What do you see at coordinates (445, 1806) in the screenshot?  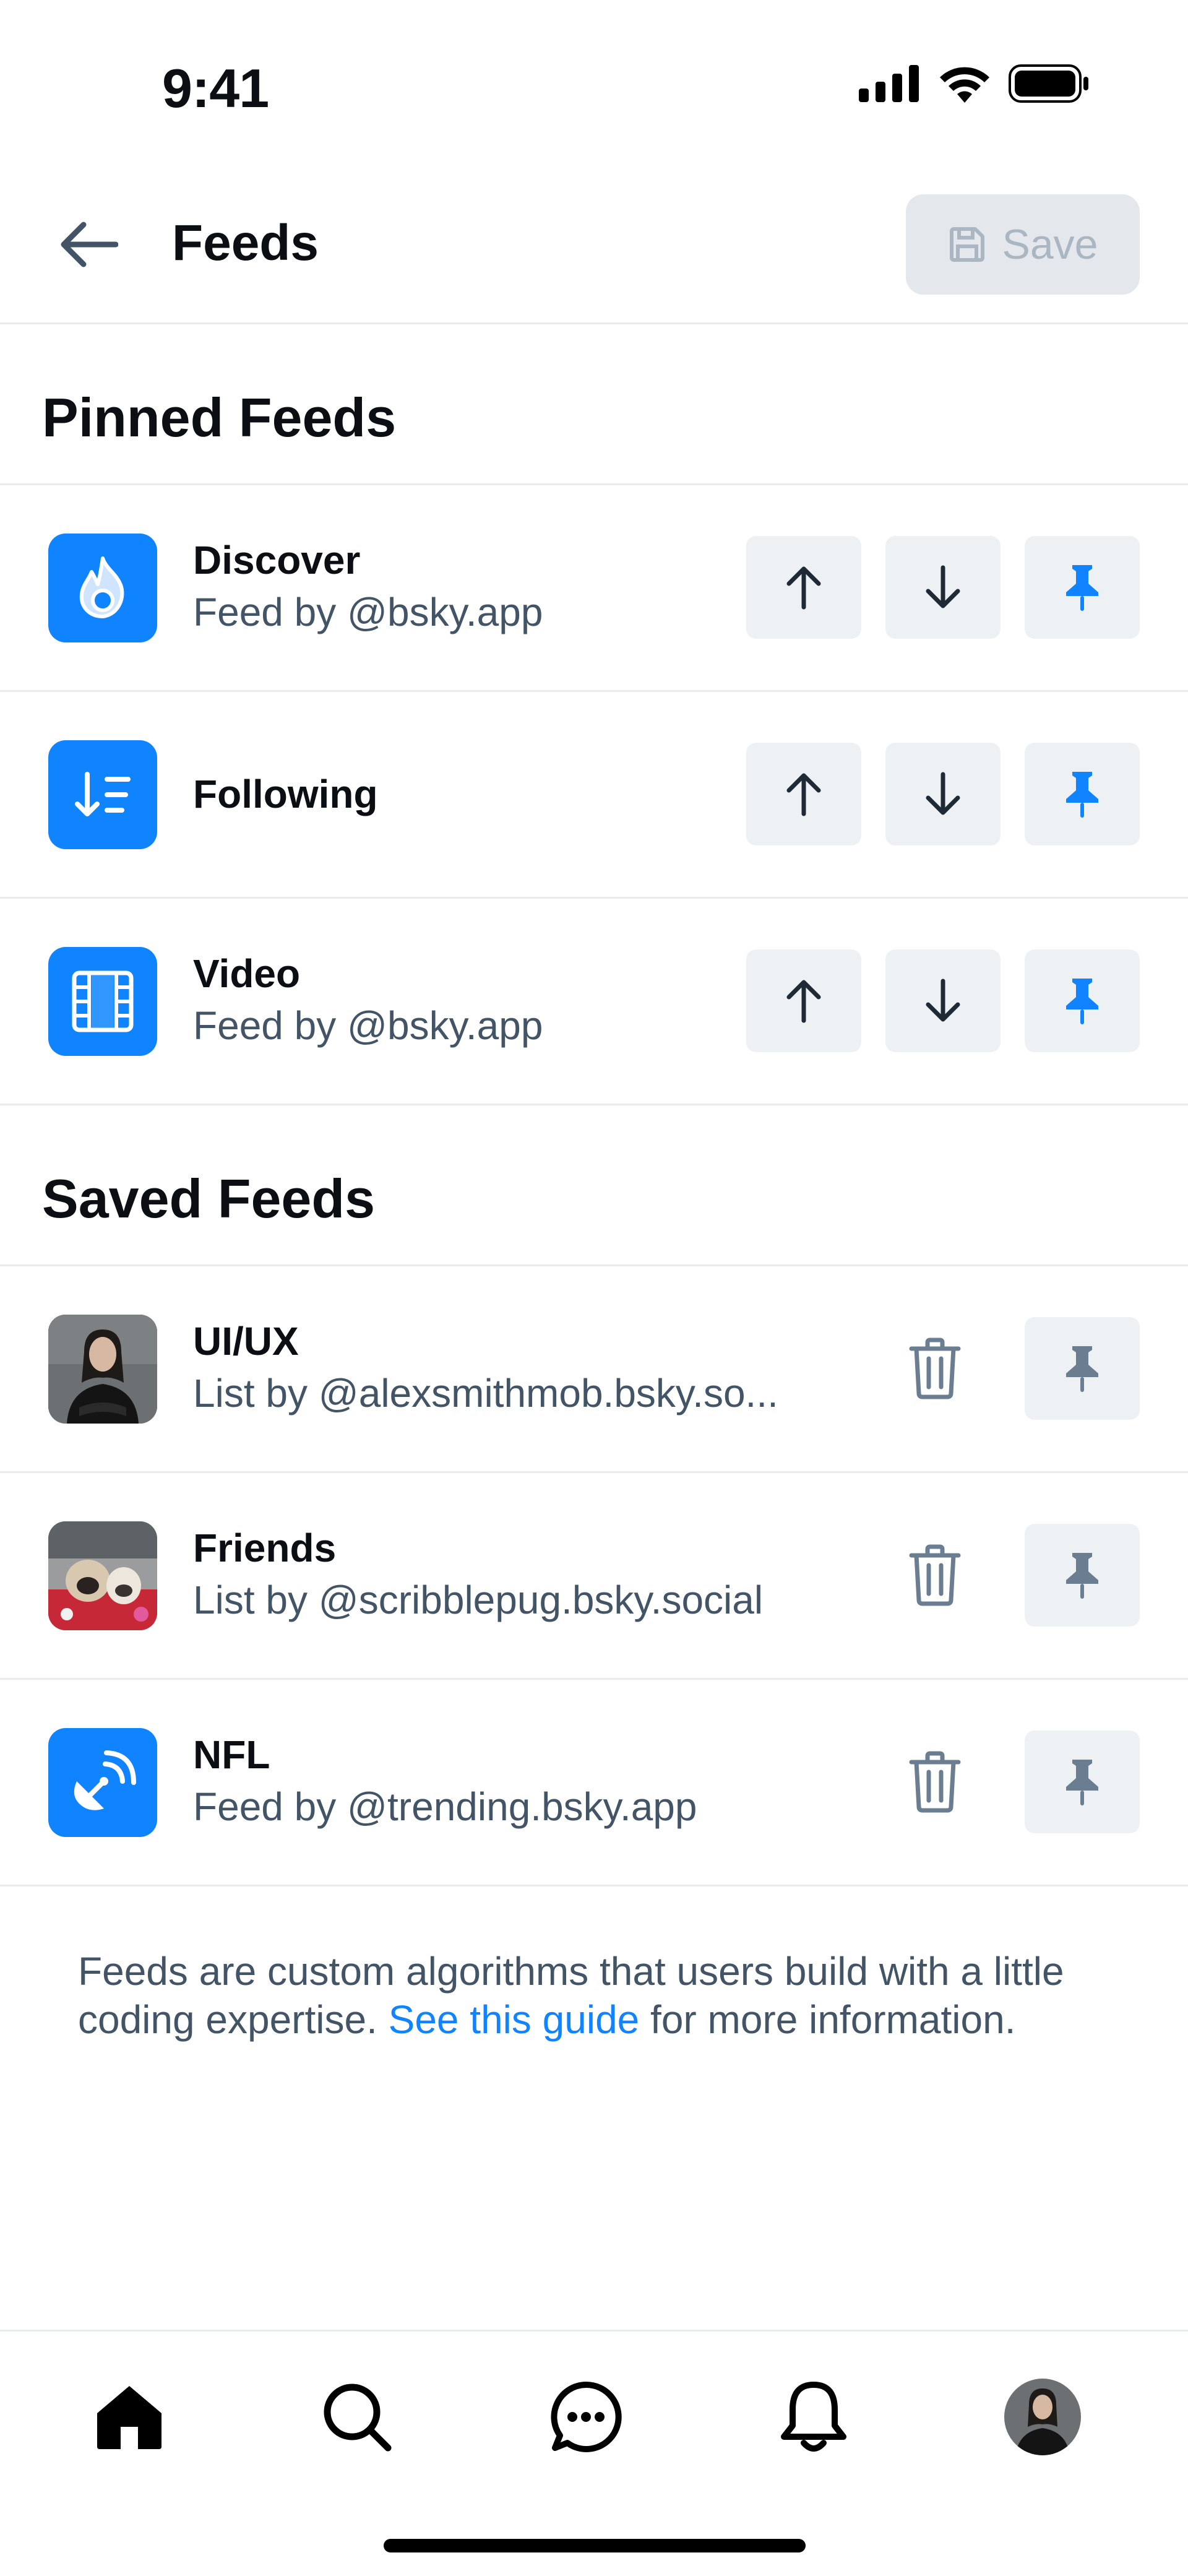 I see `feed-subtitle: Feed by @trending.bsky.app` at bounding box center [445, 1806].